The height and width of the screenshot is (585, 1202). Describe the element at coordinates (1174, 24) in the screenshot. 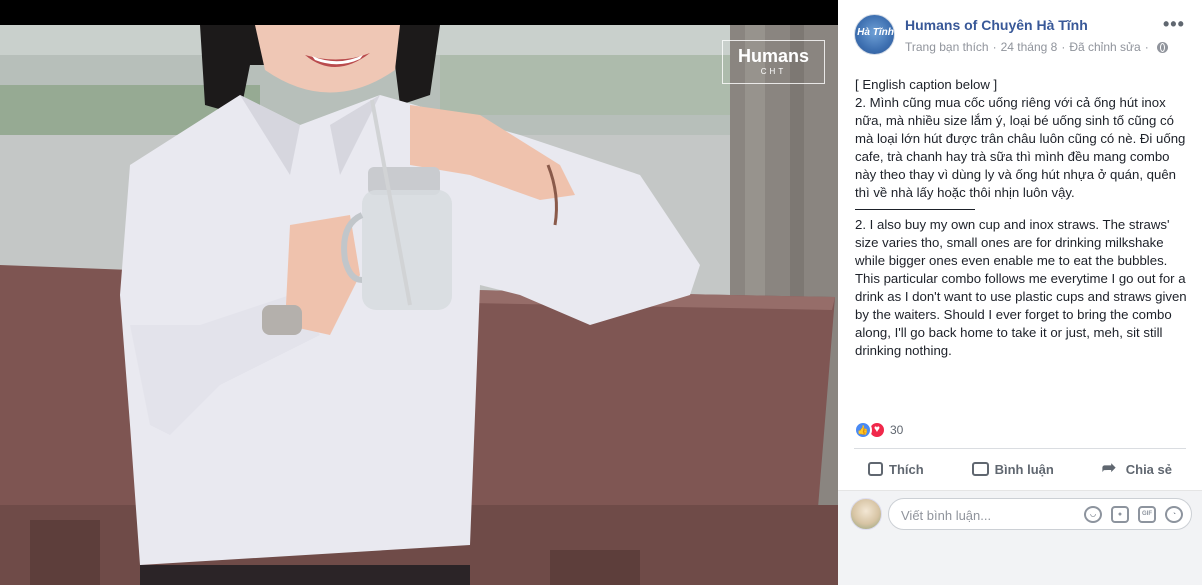

I see `more-options-icon: •••` at that location.